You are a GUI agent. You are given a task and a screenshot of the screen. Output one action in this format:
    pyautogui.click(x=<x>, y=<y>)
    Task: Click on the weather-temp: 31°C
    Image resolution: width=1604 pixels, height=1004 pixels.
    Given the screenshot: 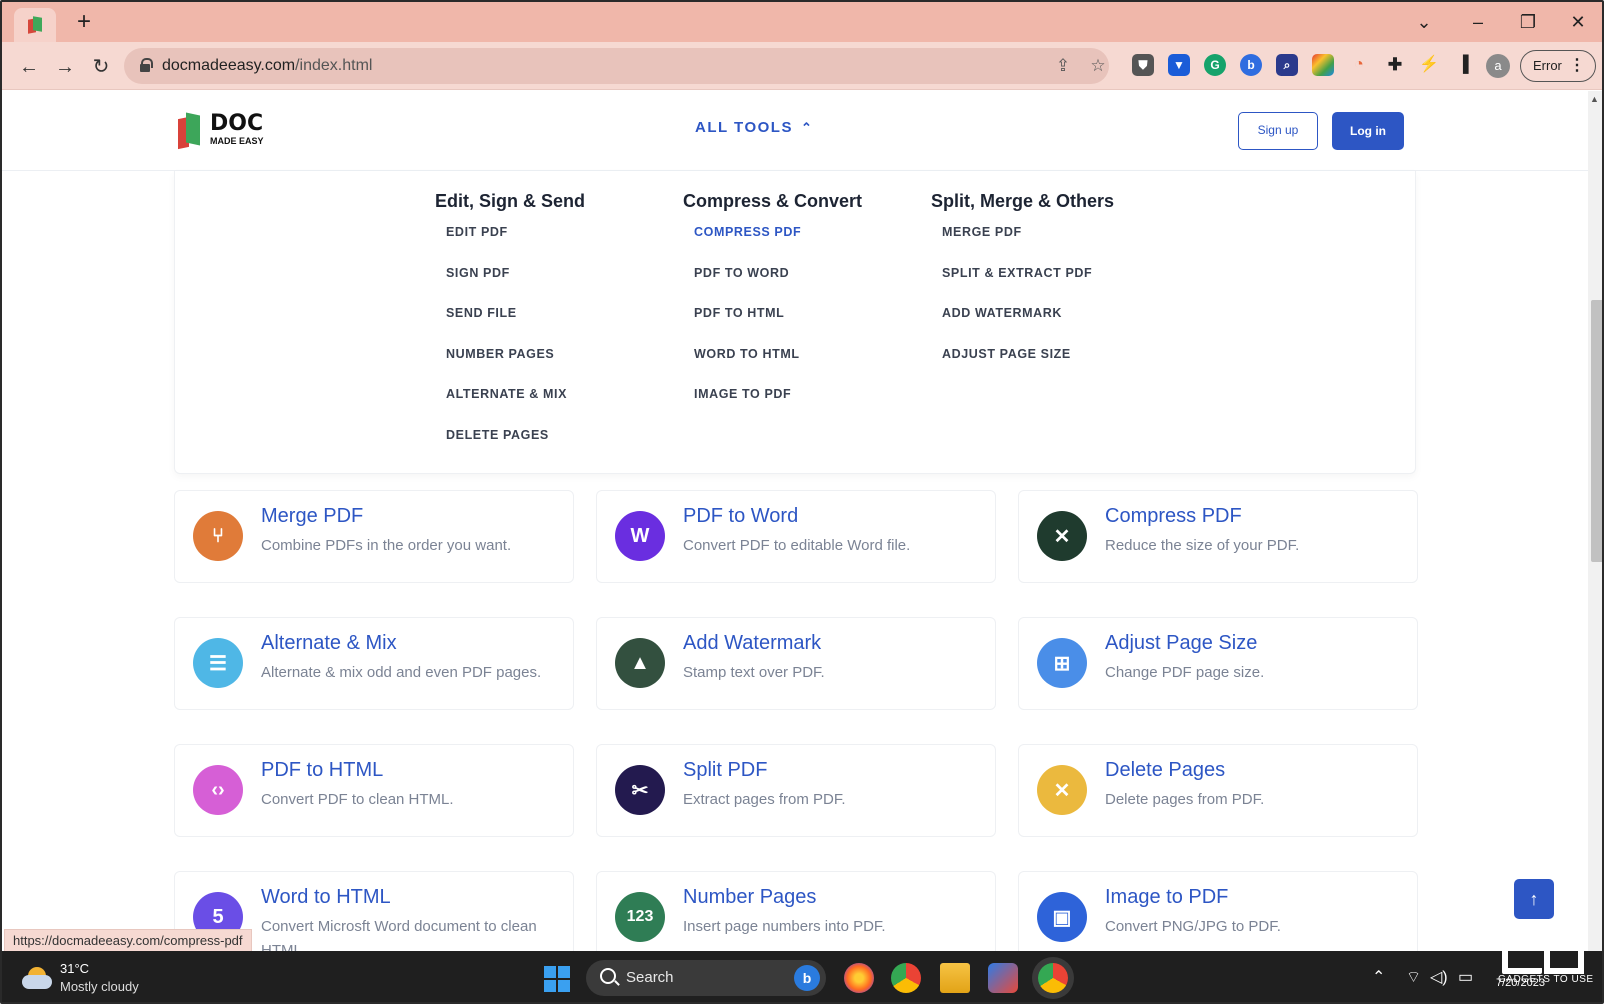 What is the action you would take?
    pyautogui.click(x=75, y=968)
    